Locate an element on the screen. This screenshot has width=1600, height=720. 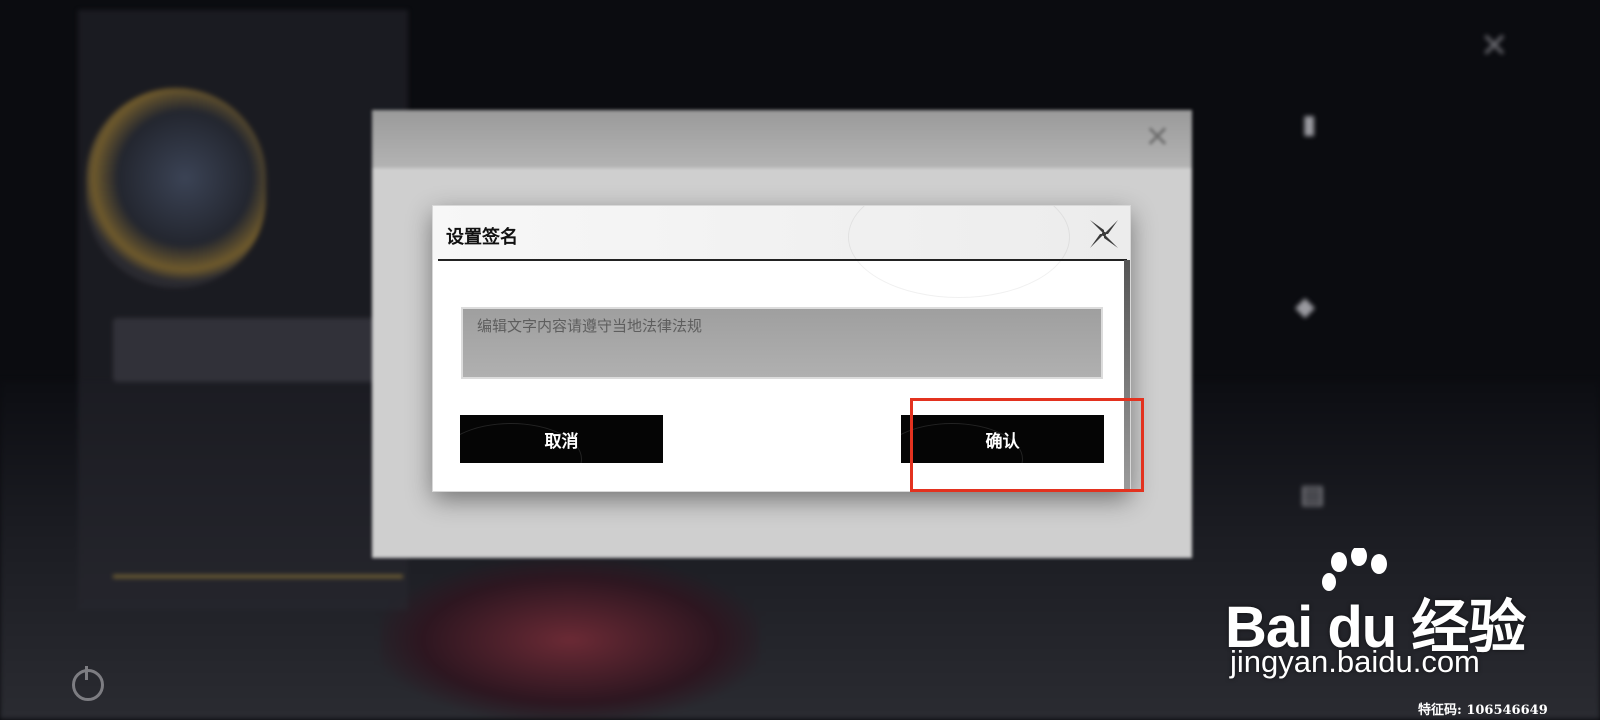
signature-input: 编辑文字内容请遵守当地法律法规 is located at coordinates (782, 343).